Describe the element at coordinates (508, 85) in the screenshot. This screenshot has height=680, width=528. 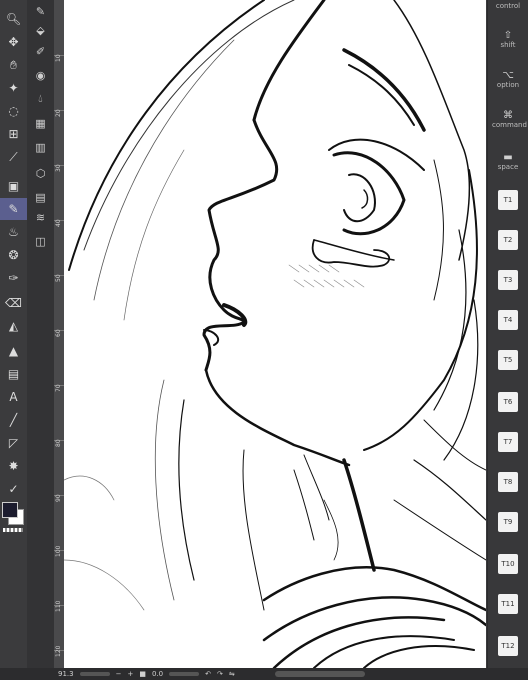
I see `option-label: option` at that location.